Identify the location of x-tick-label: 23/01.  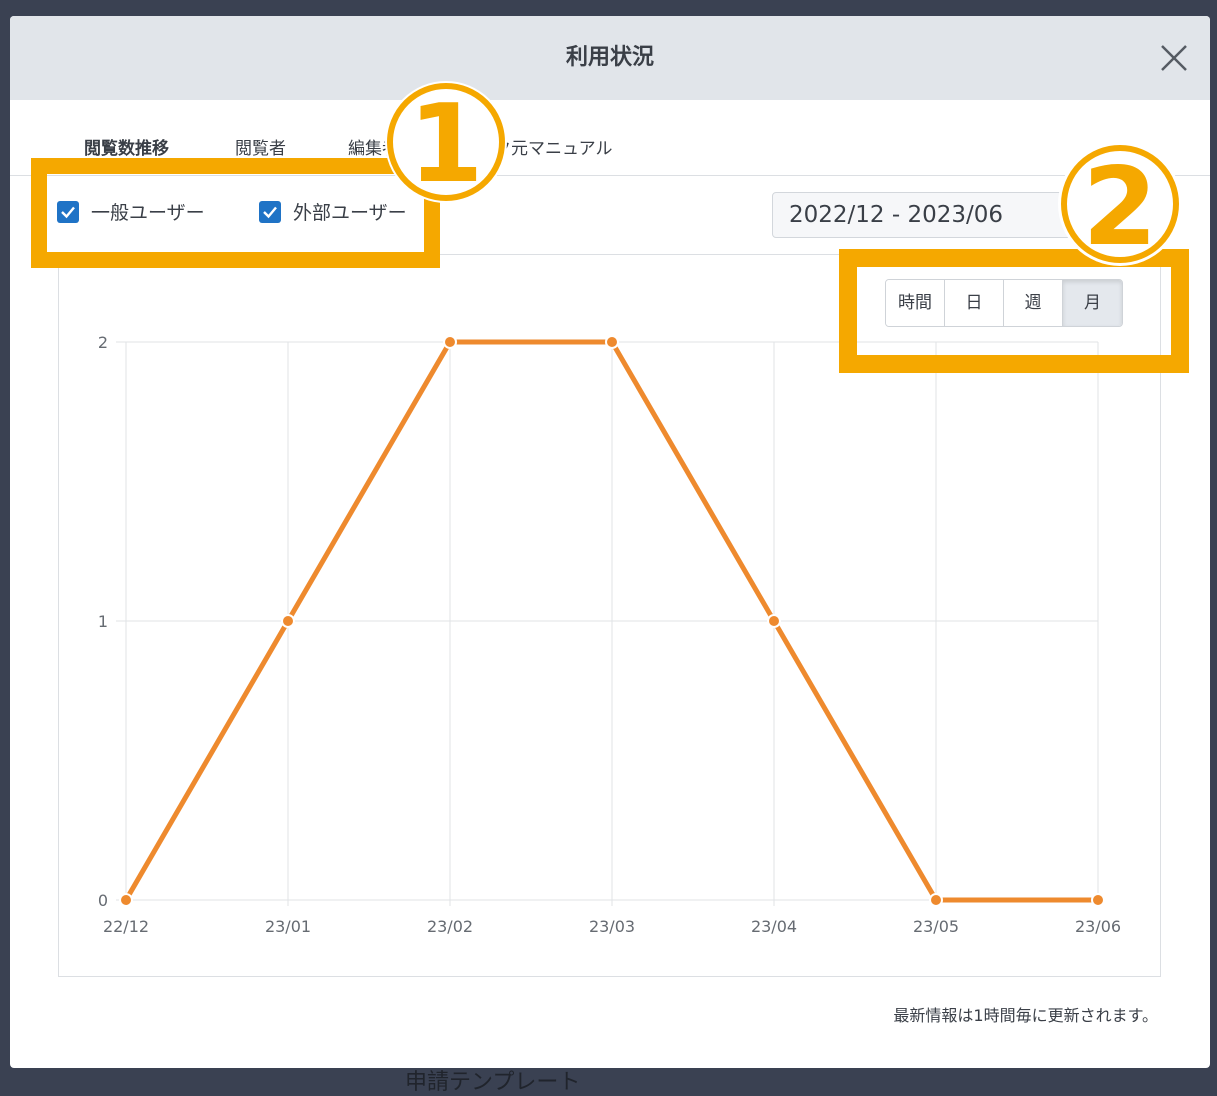
(288, 926).